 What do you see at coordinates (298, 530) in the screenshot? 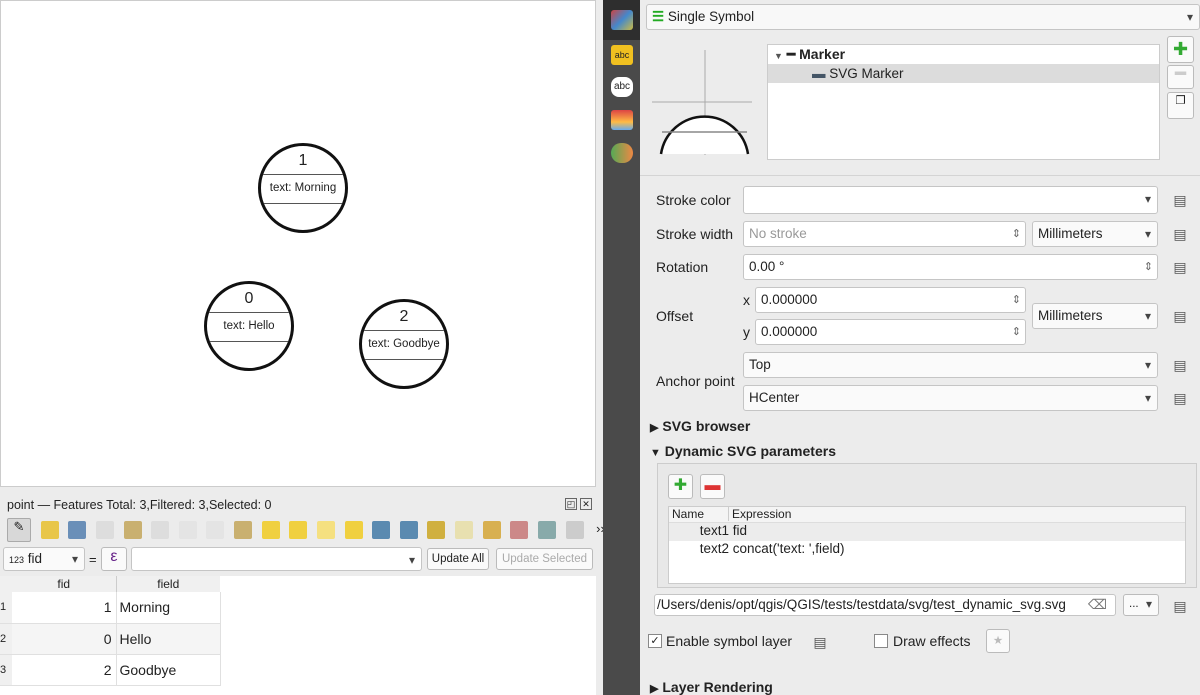
I see `select-all-icon` at bounding box center [298, 530].